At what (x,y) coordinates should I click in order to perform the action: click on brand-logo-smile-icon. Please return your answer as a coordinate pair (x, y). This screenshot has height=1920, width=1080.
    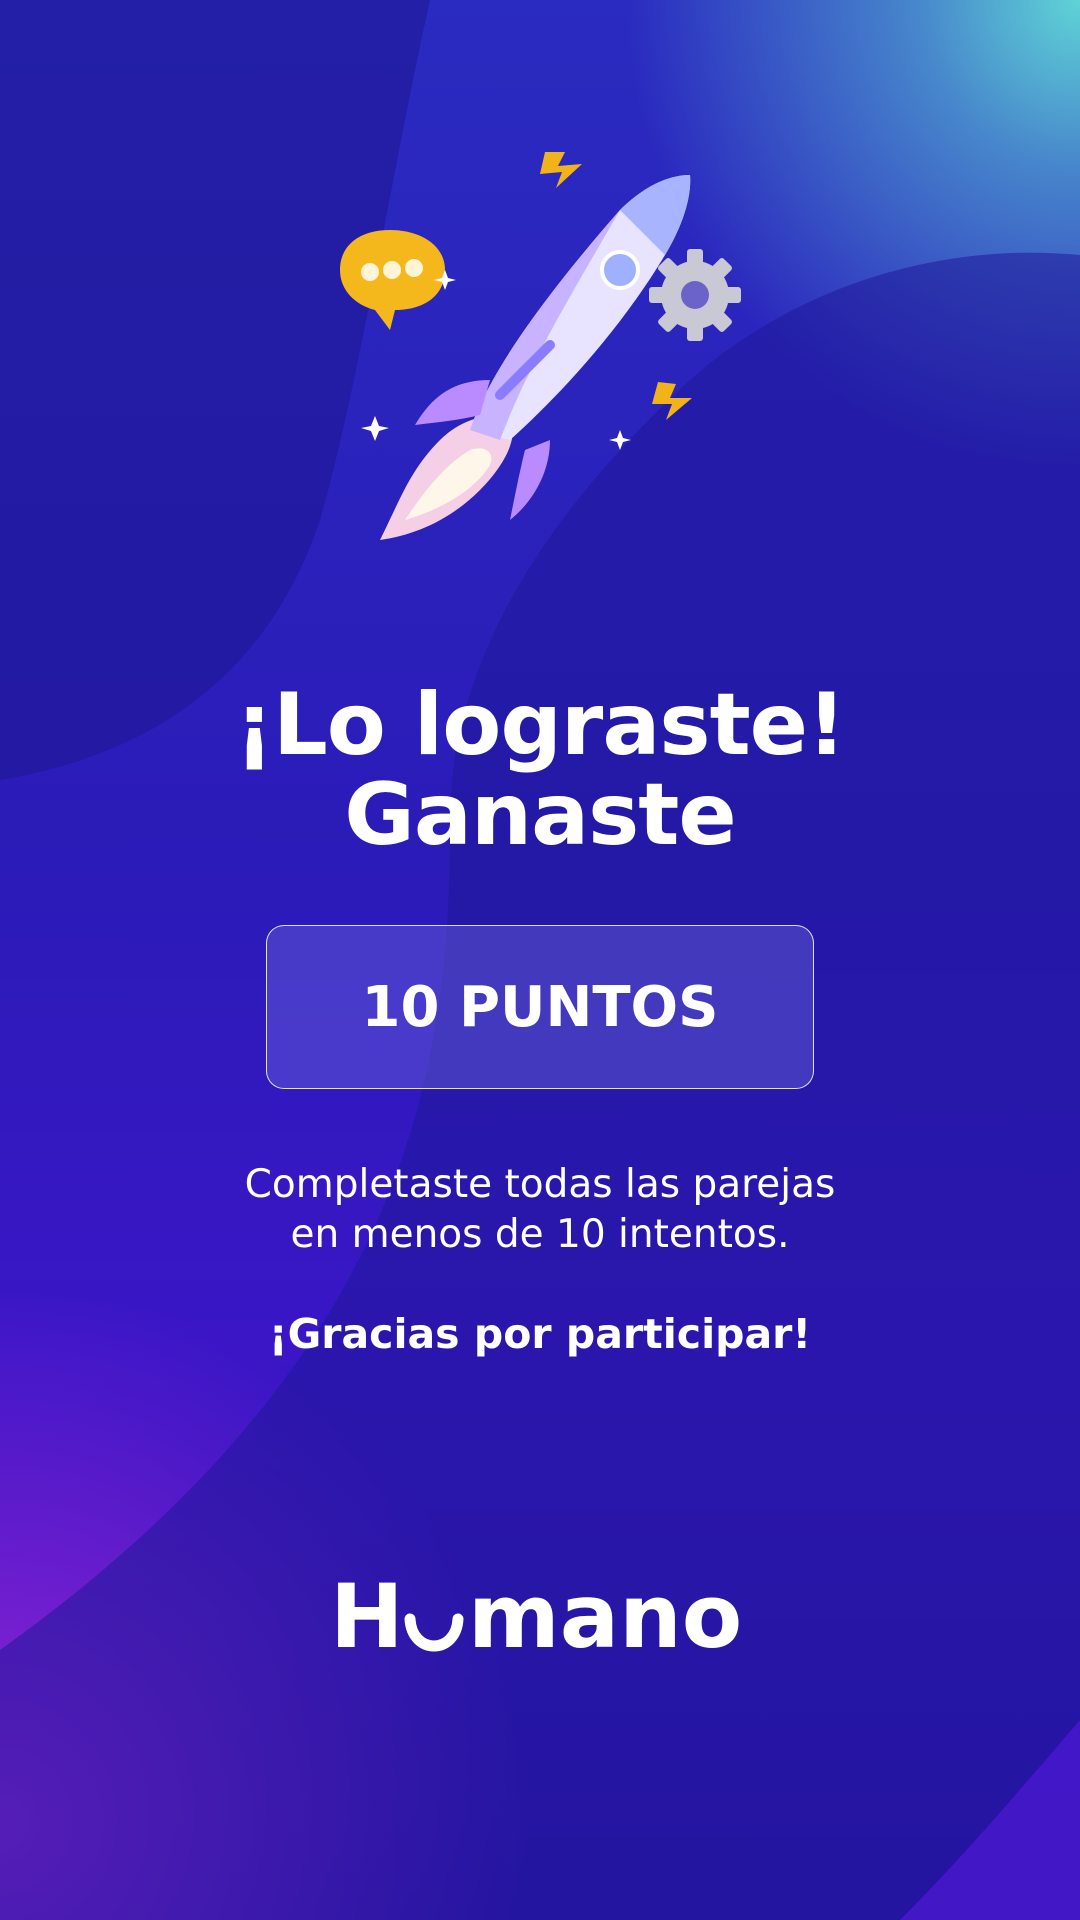
    Looking at the image, I should click on (434, 1632).